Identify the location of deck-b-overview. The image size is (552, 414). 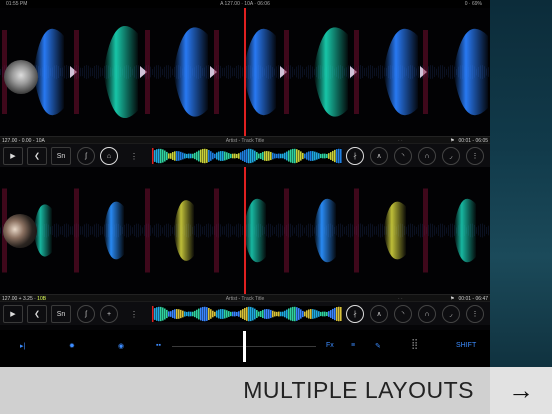
(247, 314).